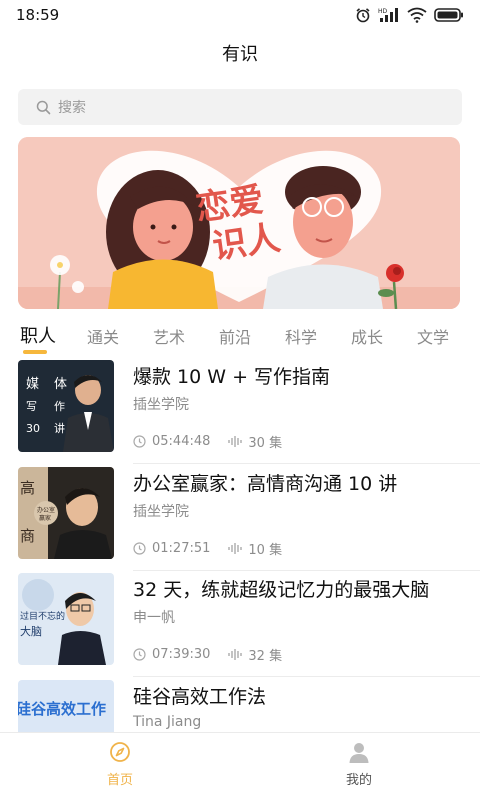 This screenshot has height=800, width=480. What do you see at coordinates (417, 15) in the screenshot?
I see `wifi-icon` at bounding box center [417, 15].